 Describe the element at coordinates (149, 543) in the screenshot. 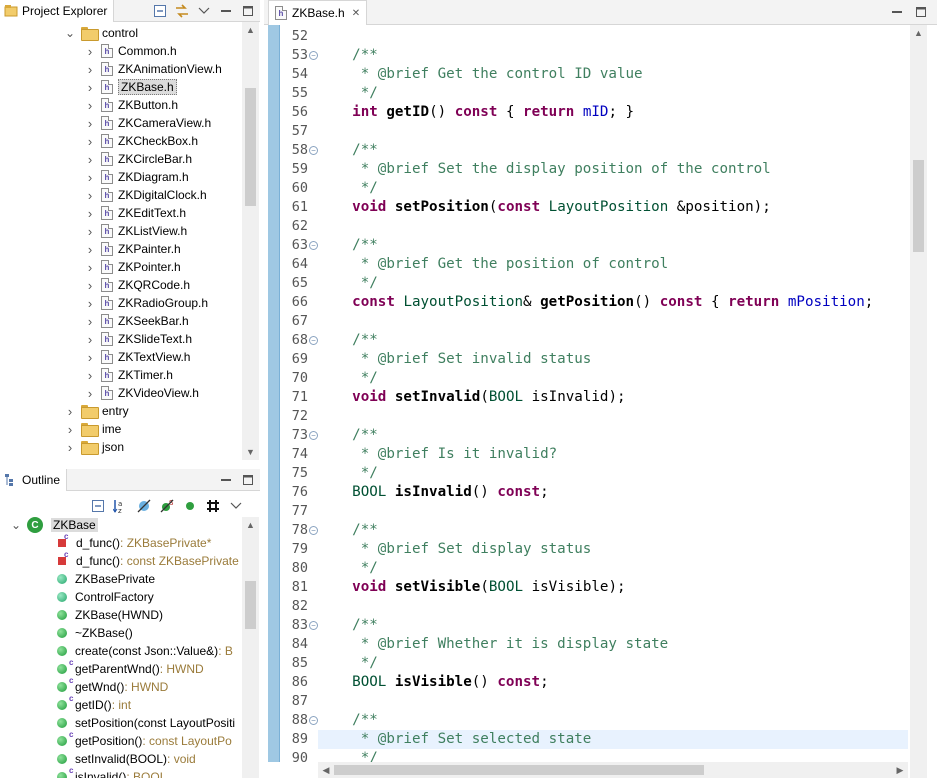

I see `outline-member-item: c d_func() : ZKBasePrivate*` at that location.